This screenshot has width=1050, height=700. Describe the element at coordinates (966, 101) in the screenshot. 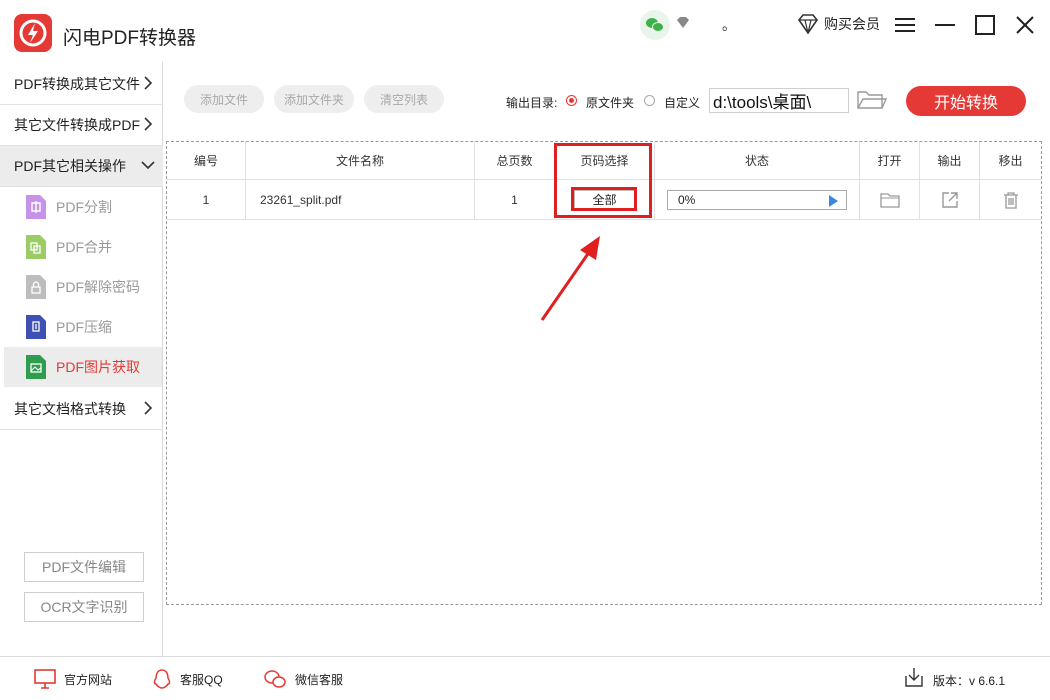

I see `start-convert-button: 开始转换` at that location.